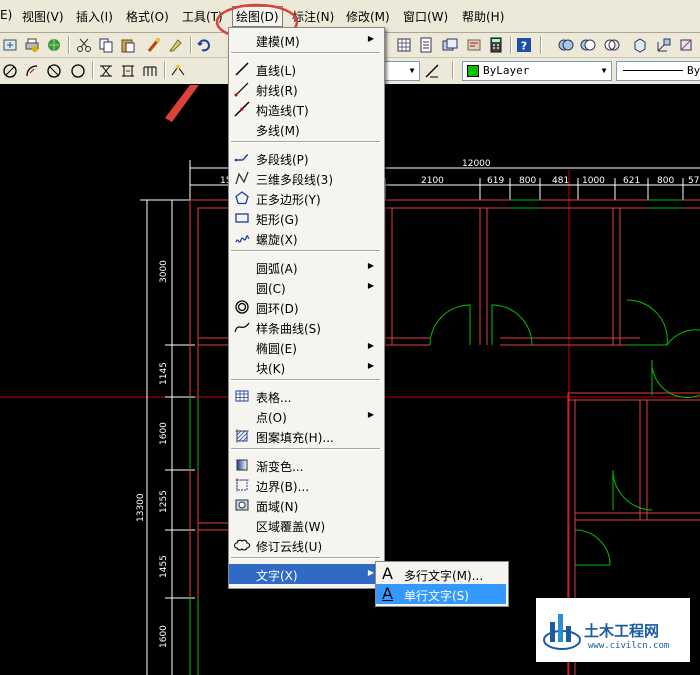  I want to click on plot-icon, so click(32, 45).